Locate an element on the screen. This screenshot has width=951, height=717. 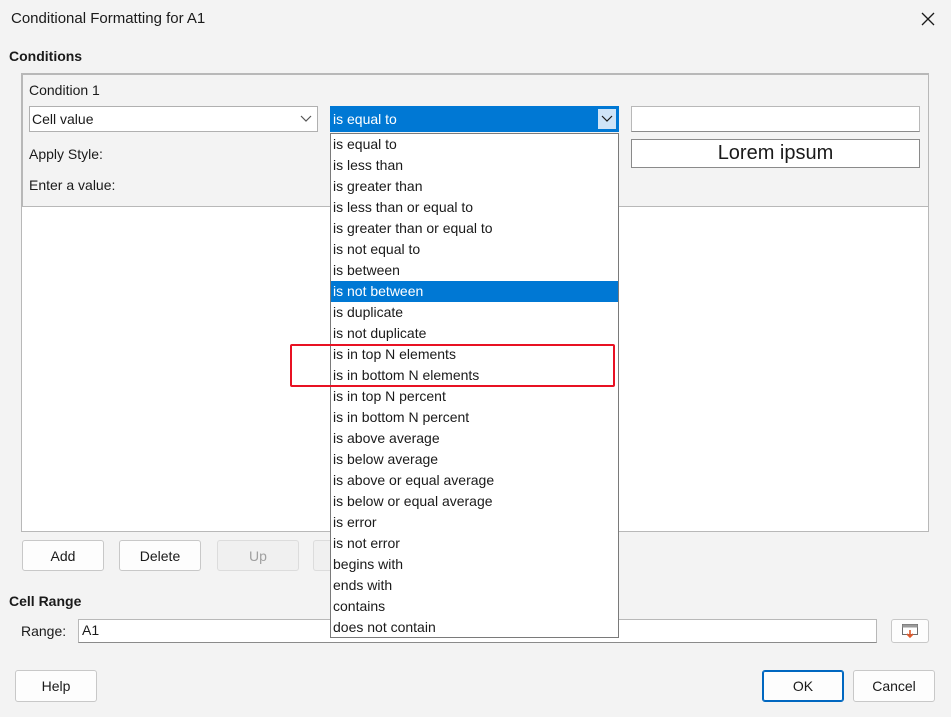
help-button: Help is located at coordinates (56, 686).